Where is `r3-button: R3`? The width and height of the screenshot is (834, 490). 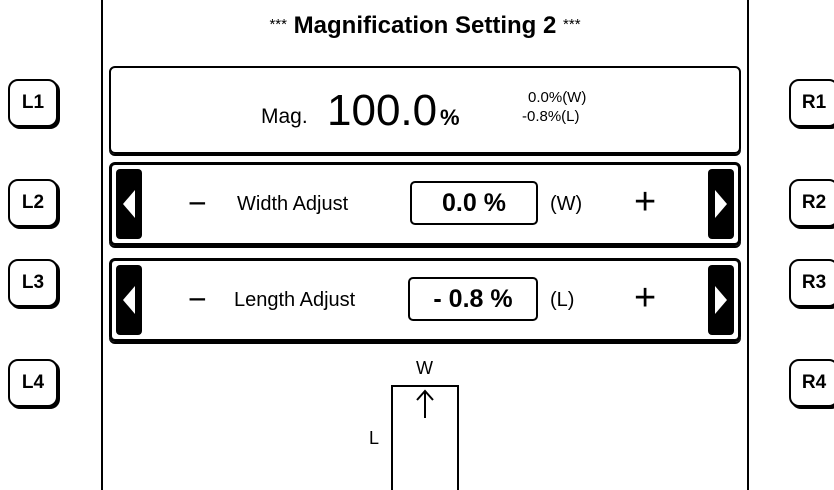 r3-button: R3 is located at coordinates (811, 283).